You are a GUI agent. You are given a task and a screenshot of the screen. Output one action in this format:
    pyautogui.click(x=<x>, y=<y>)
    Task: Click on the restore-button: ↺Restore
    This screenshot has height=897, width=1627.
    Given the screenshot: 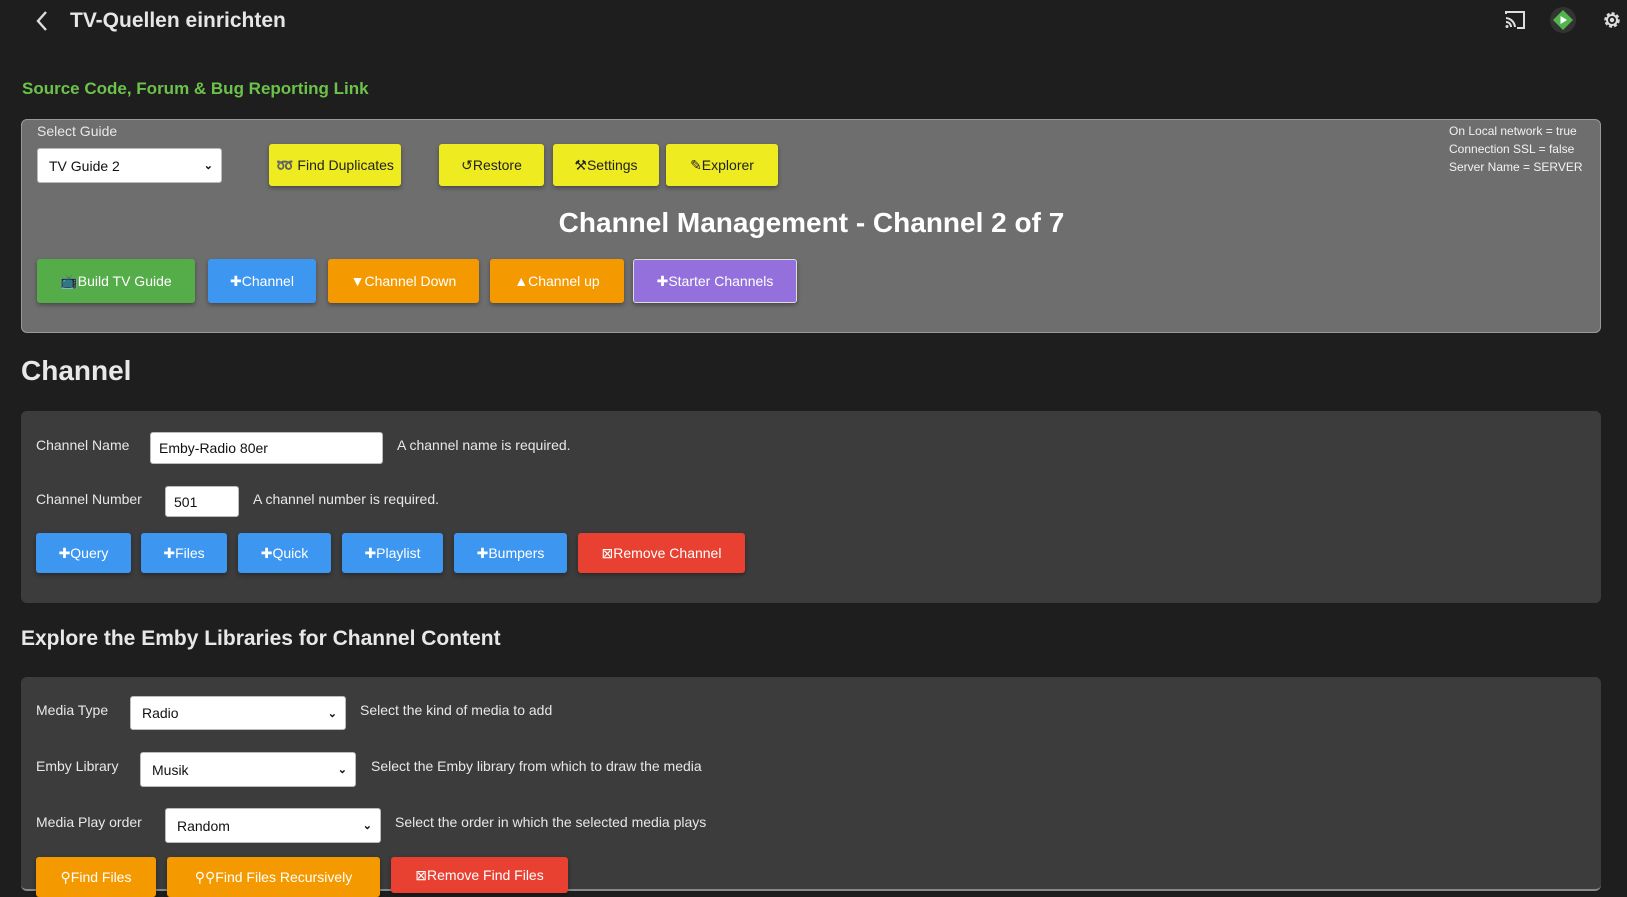 What is the action you would take?
    pyautogui.click(x=491, y=165)
    